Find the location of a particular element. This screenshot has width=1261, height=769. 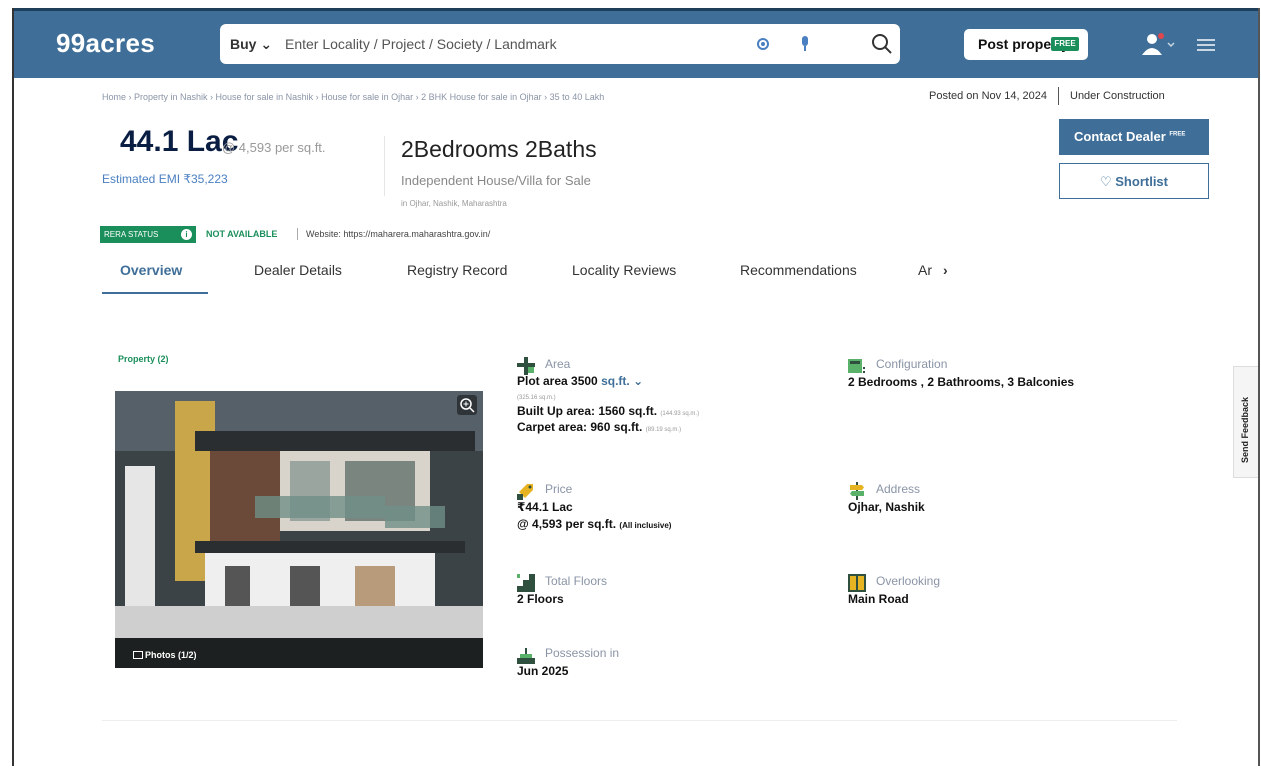

overlooking-title: Overlooking is located at coordinates (908, 581).